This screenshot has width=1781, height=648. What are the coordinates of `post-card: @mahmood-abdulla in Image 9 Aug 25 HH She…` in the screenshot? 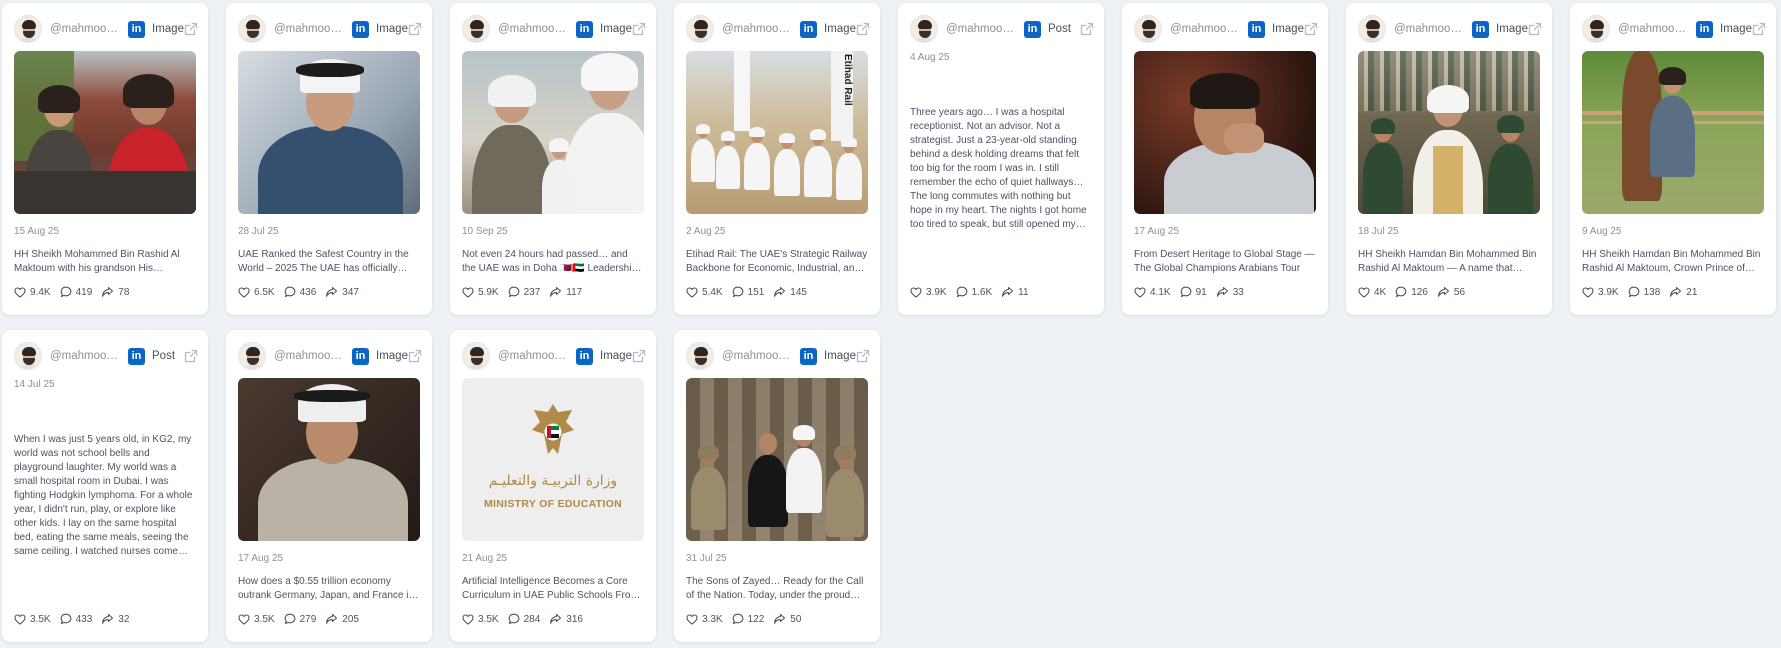 It's located at (1673, 159).